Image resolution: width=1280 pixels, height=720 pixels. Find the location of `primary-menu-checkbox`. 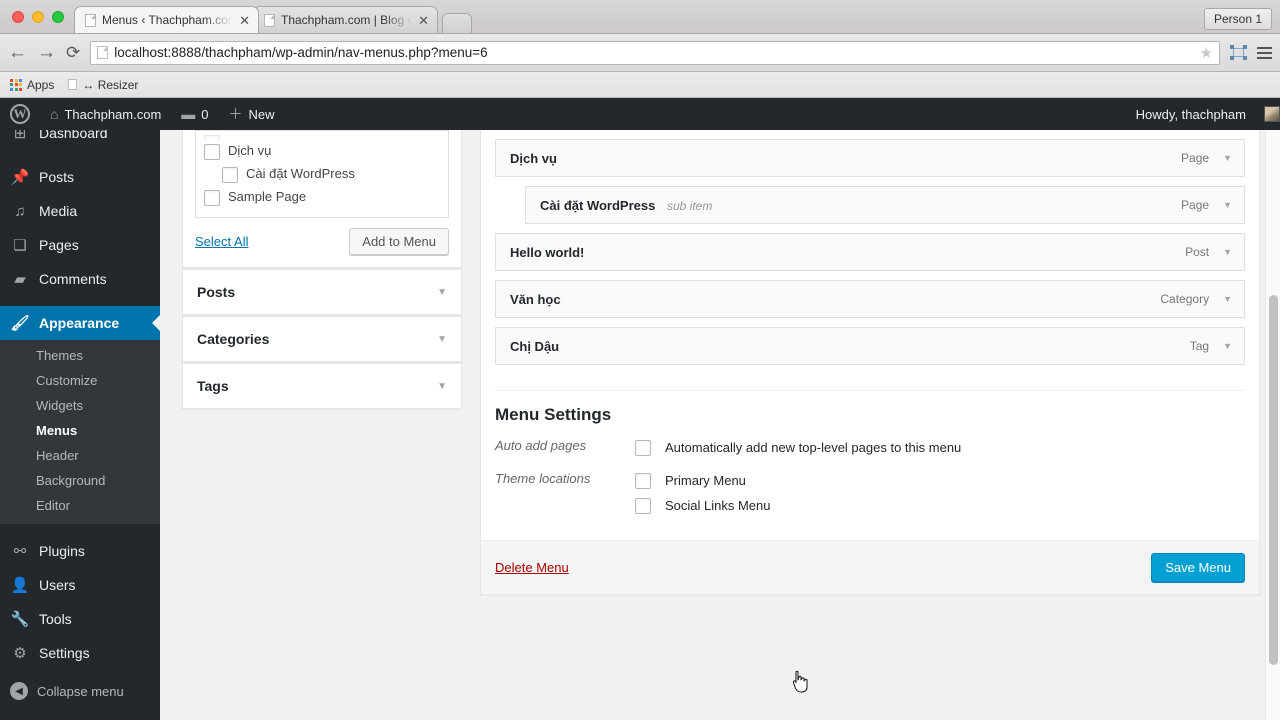

primary-menu-checkbox is located at coordinates (643, 481).